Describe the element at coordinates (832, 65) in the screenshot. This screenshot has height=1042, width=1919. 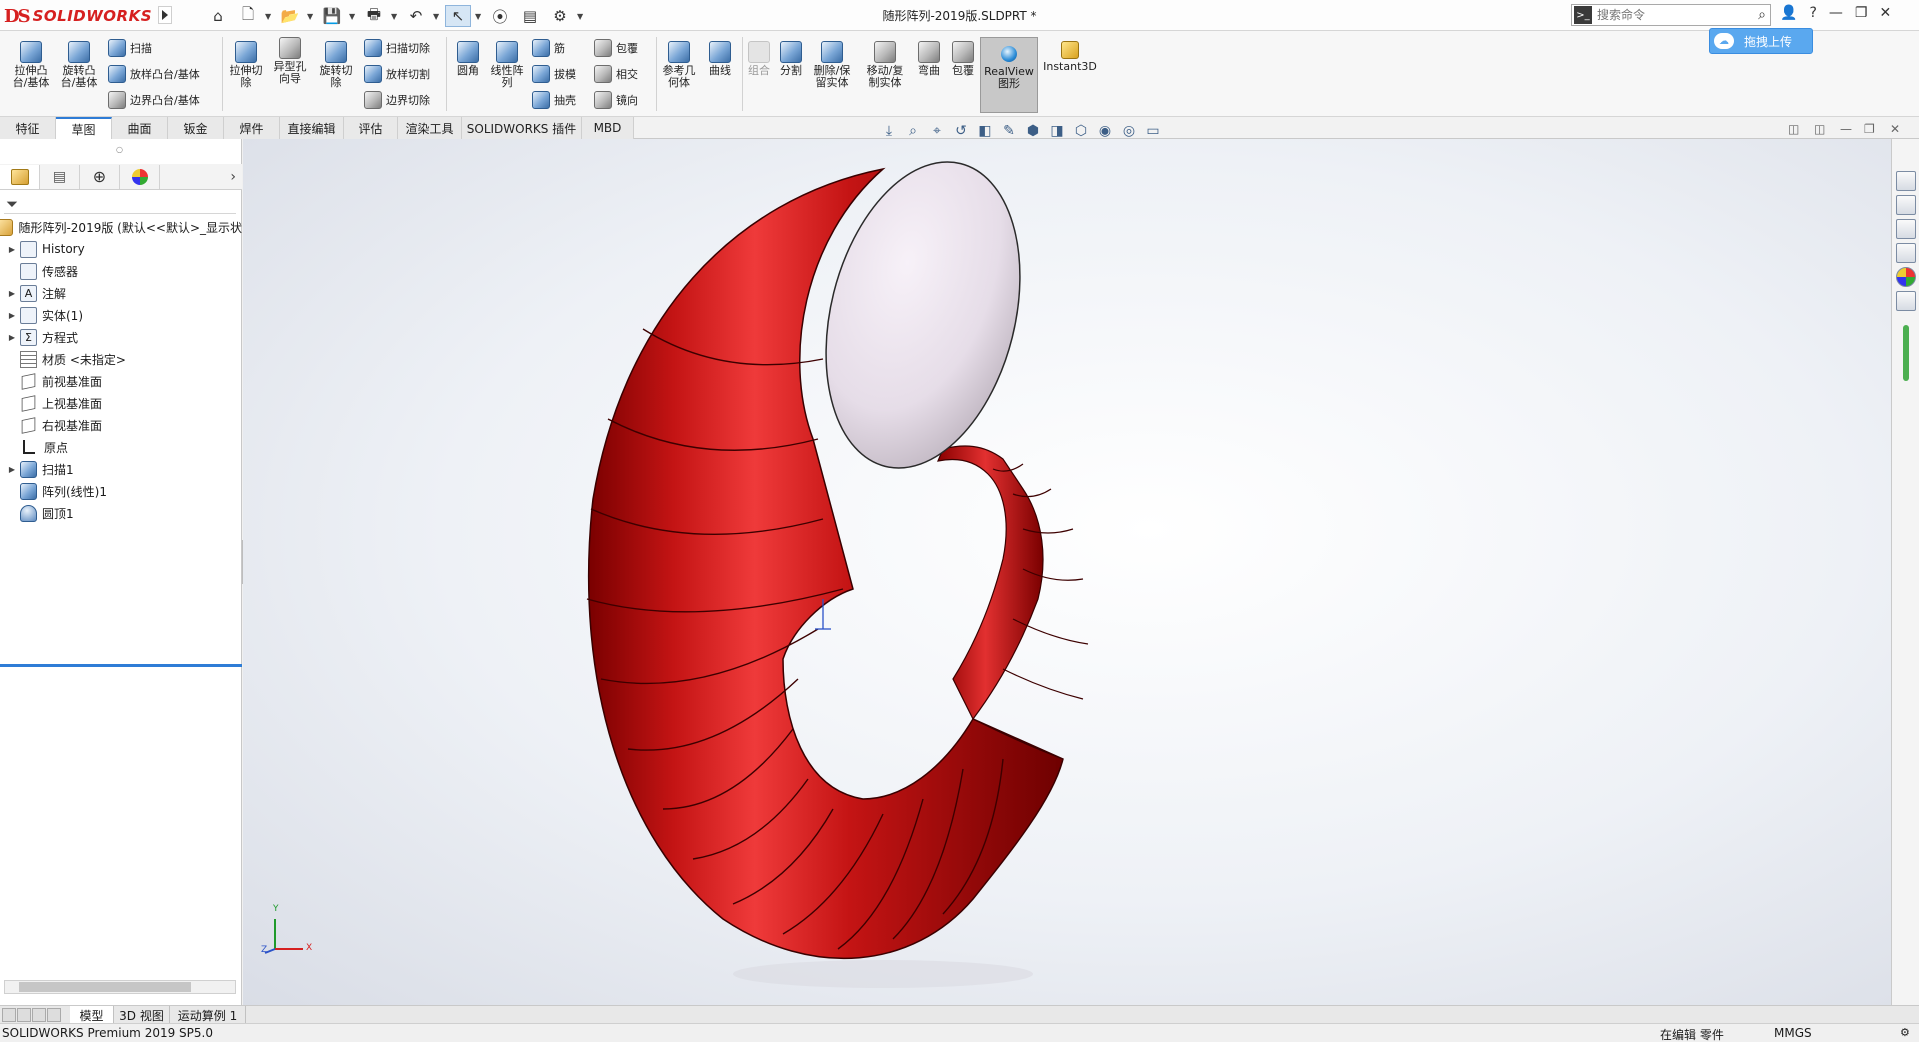
I see `delete-keep-body-button: 删除/保 留实体` at that location.